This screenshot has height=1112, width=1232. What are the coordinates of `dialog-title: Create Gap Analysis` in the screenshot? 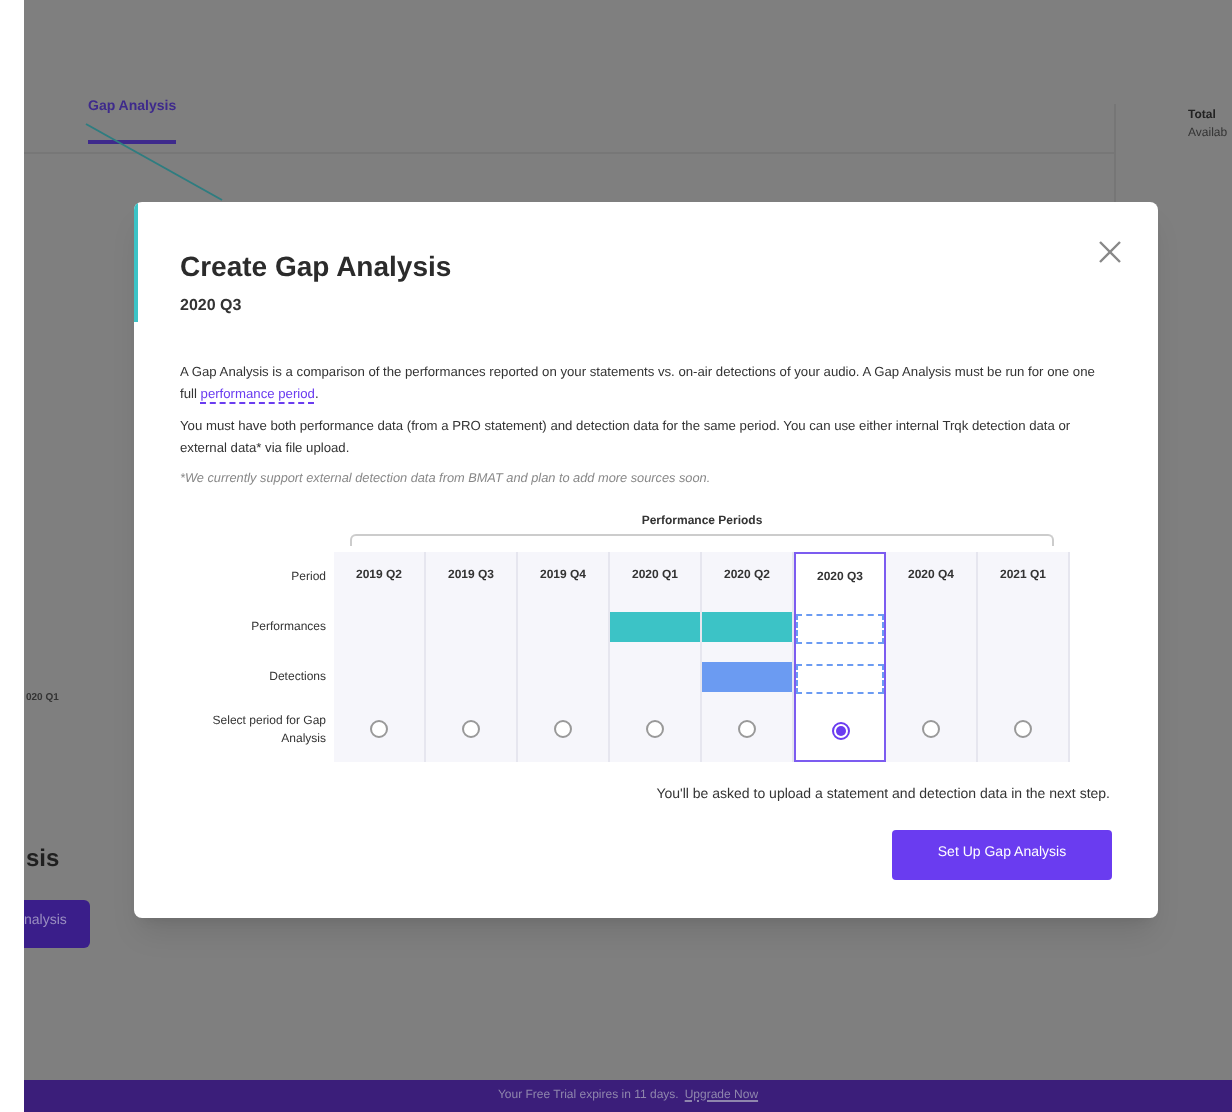 It's located at (316, 267).